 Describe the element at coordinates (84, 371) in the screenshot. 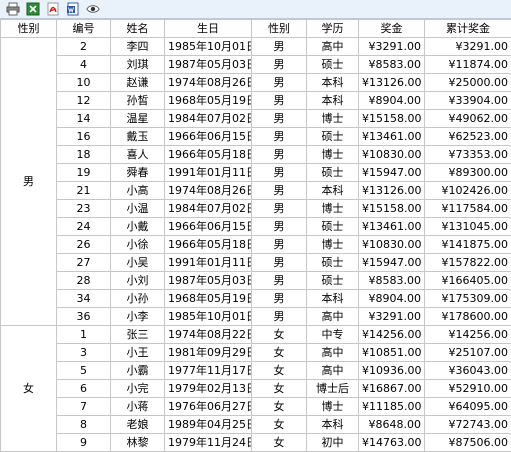

I see `id-cell: 5` at that location.